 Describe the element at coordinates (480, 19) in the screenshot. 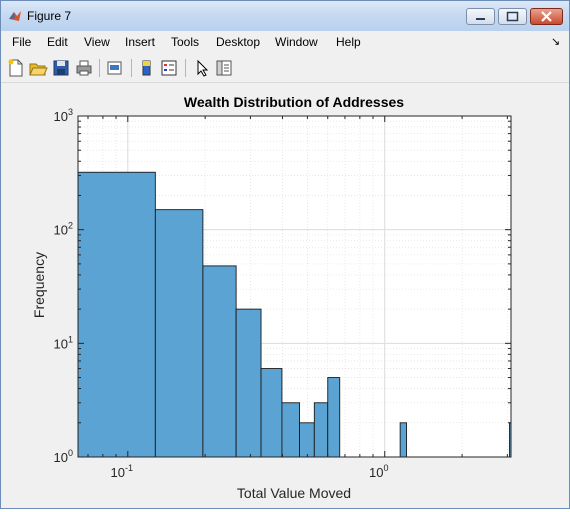

I see `minimize-icon` at that location.